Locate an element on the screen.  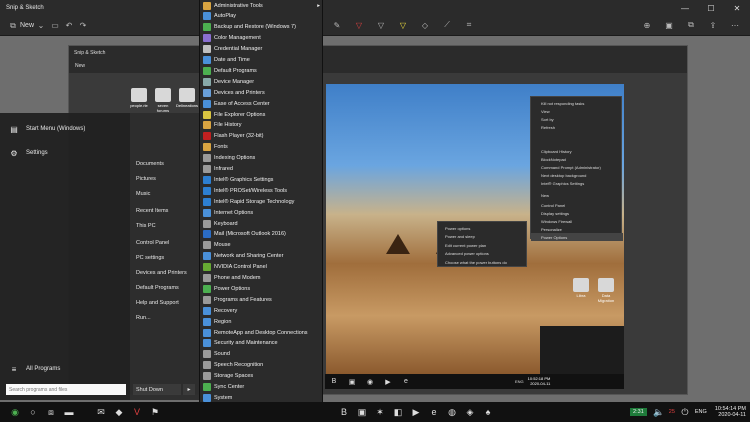
control-panel-item: NVIDIA Control Panel is located at coordinates (262, 267).